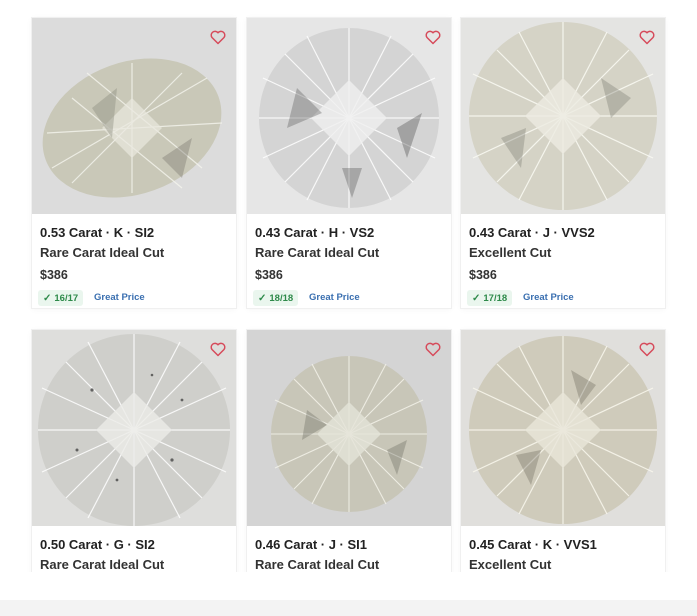  I want to click on diamond-title: 0.46 Carat · J · SI1, so click(311, 544).